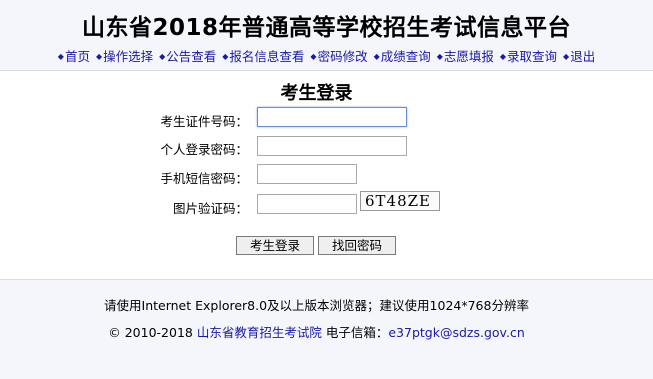 The width and height of the screenshot is (653, 379). I want to click on nav-item-home: ◆首页, so click(74, 56).